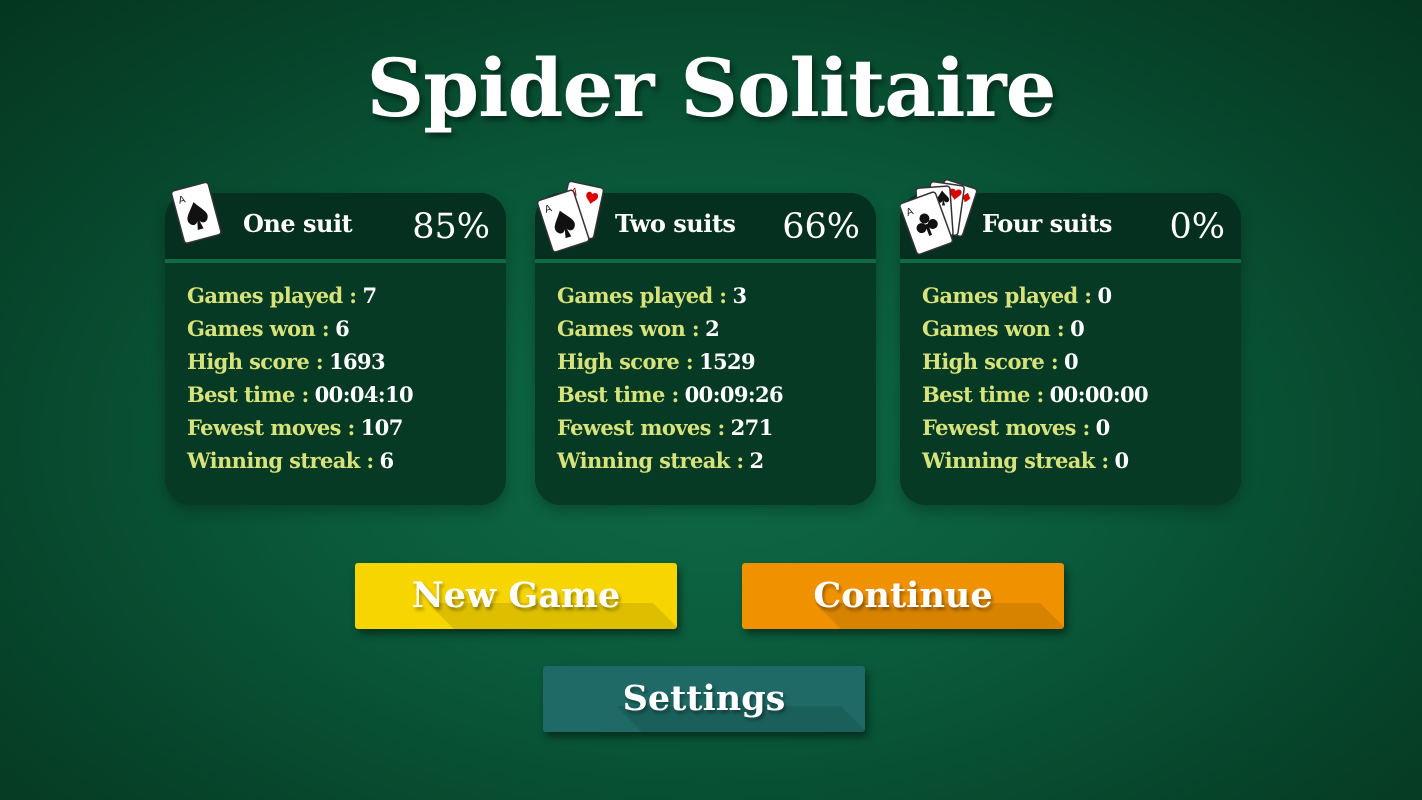 The height and width of the screenshot is (800, 1422). Describe the element at coordinates (752, 427) in the screenshot. I see `stat-value: 271` at that location.